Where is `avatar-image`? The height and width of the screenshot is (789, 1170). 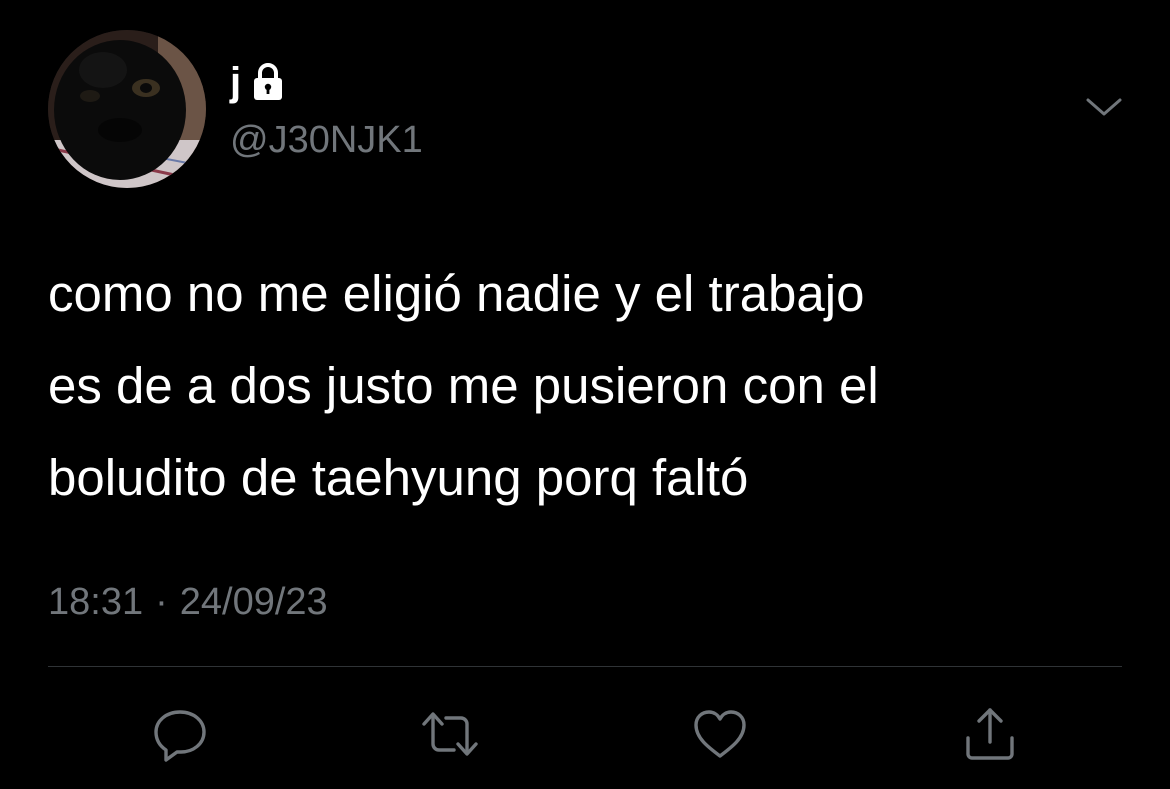
avatar-image is located at coordinates (127, 109).